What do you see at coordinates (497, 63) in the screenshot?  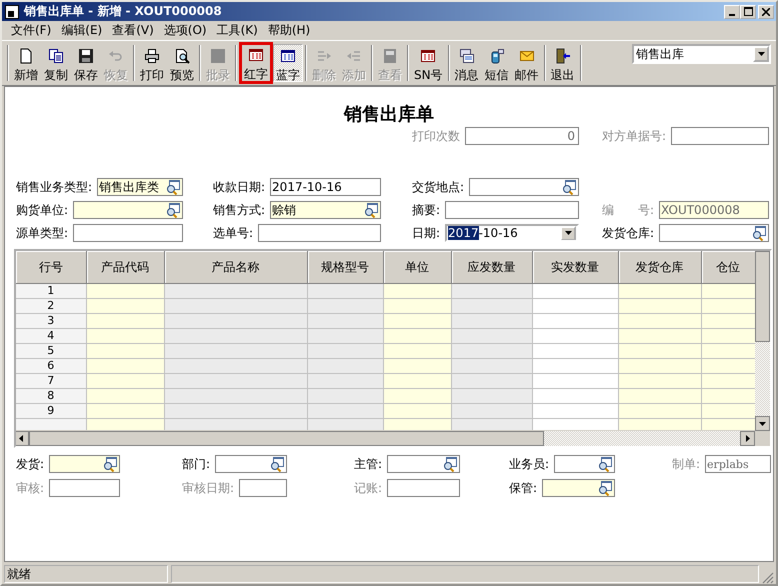 I see `toolbar-button: 短信` at bounding box center [497, 63].